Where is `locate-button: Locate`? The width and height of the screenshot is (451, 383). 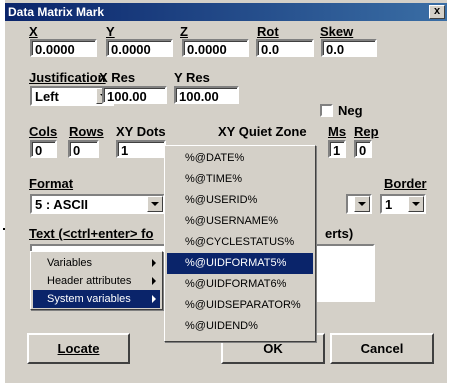
locate-button: Locate is located at coordinates (78, 348).